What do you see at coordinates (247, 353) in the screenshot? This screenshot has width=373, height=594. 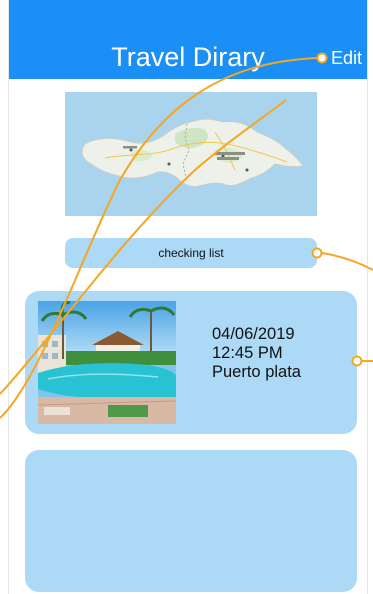 I see `entry-time: 12:45 PM` at bounding box center [247, 353].